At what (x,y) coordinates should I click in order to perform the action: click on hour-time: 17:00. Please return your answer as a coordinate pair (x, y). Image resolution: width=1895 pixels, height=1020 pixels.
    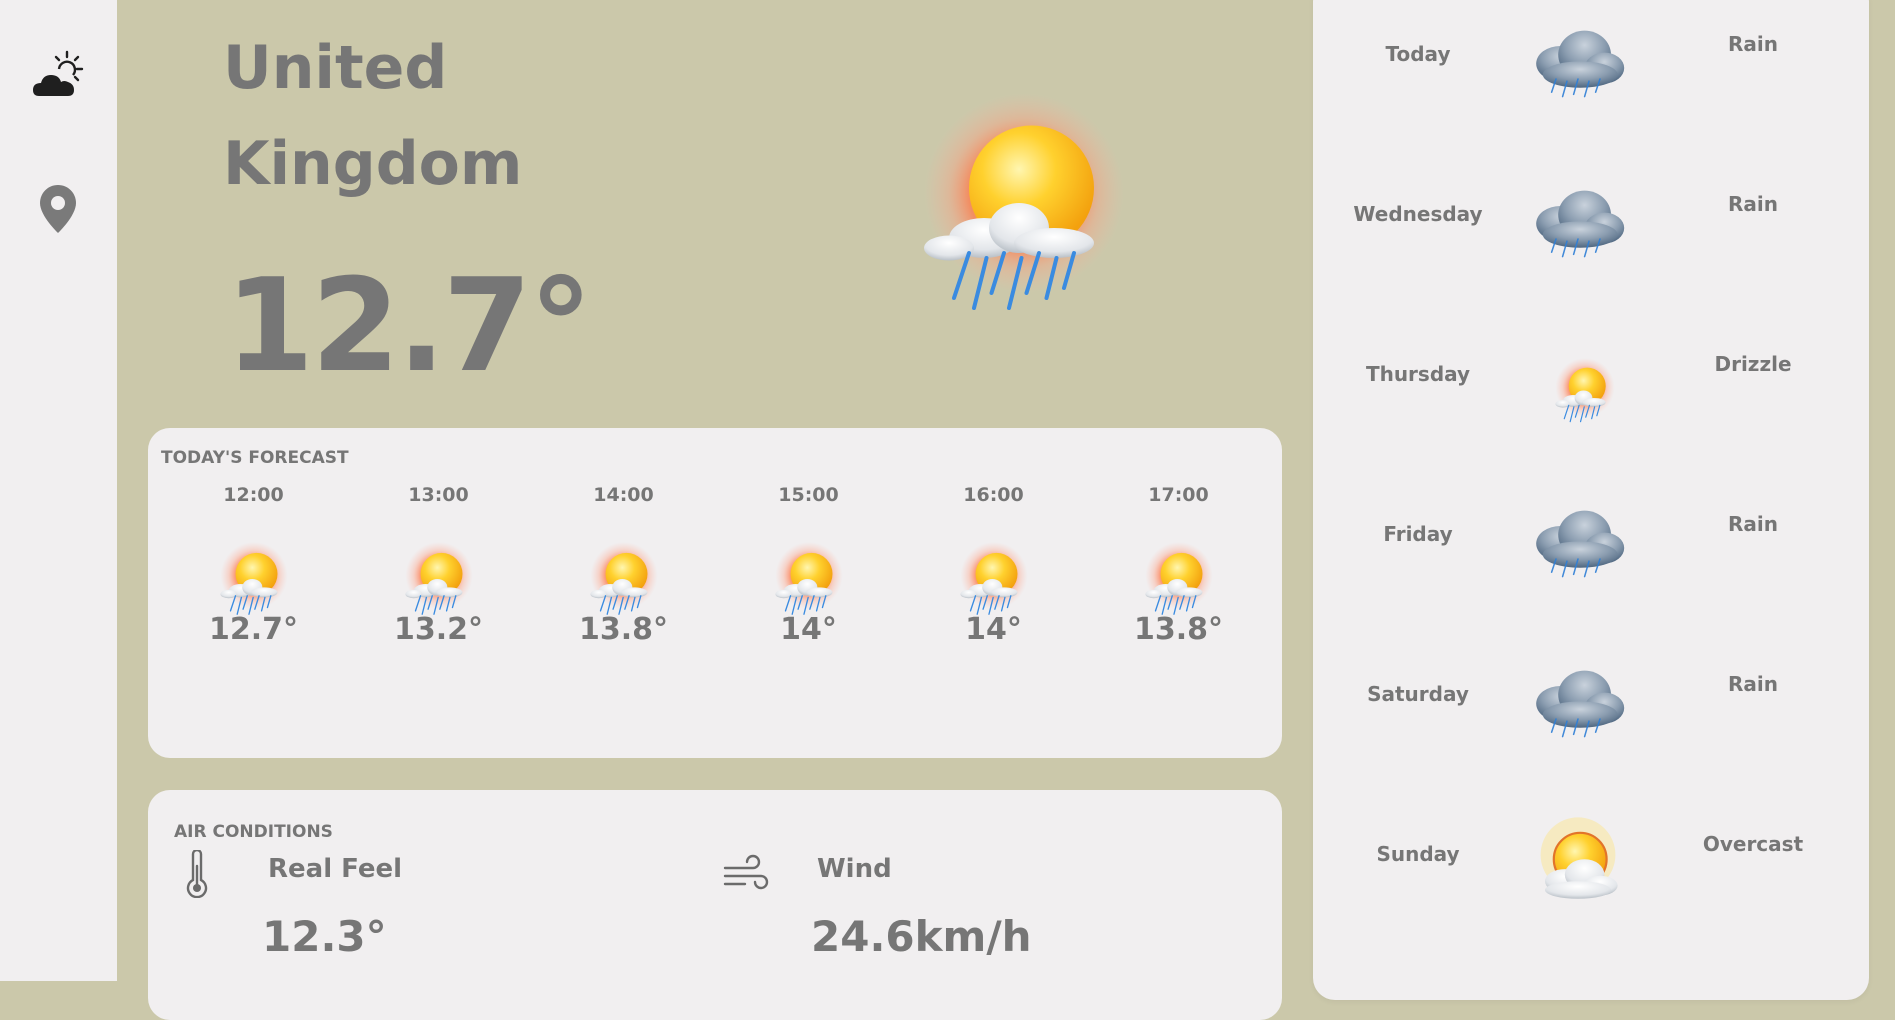
    Looking at the image, I should click on (1178, 495).